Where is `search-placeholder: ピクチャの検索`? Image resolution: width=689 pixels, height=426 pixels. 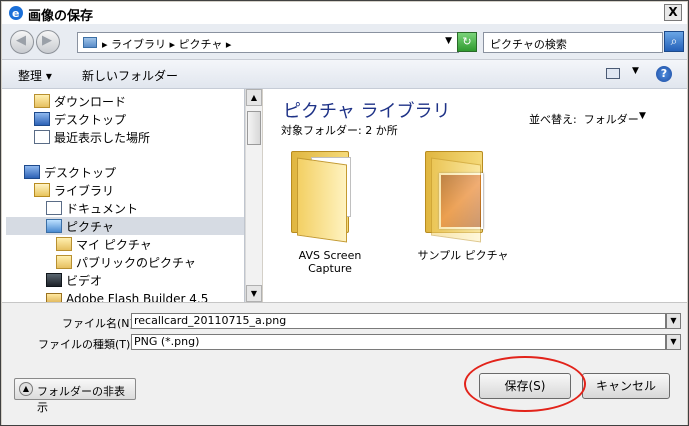
search-placeholder: ピクチャの検索 is located at coordinates (528, 44).